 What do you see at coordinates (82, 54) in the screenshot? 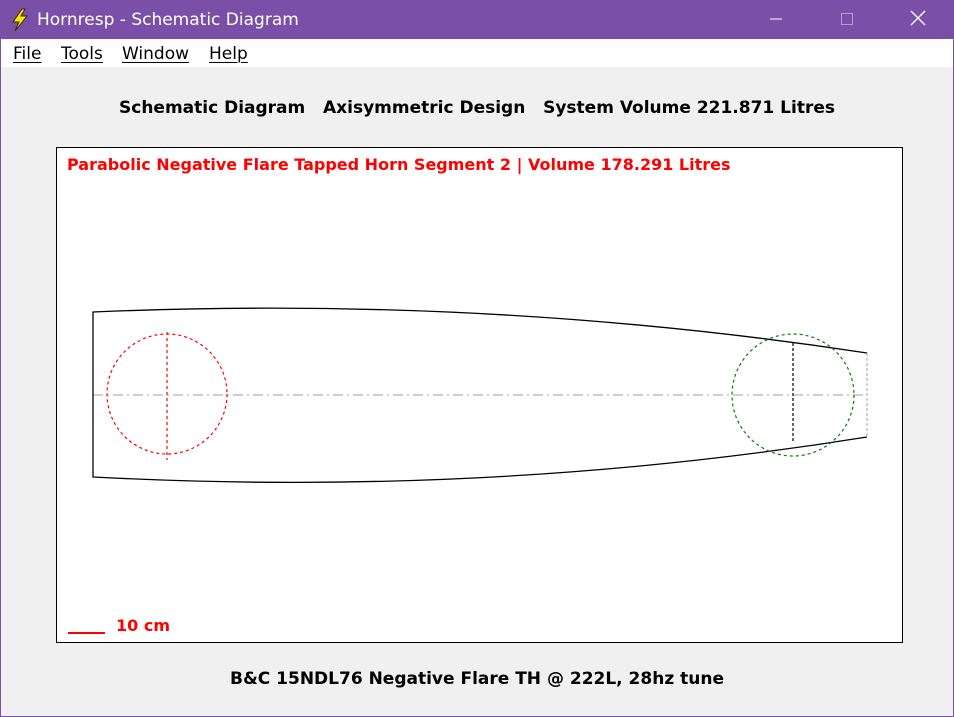
I see `menu-tools: Tools` at bounding box center [82, 54].